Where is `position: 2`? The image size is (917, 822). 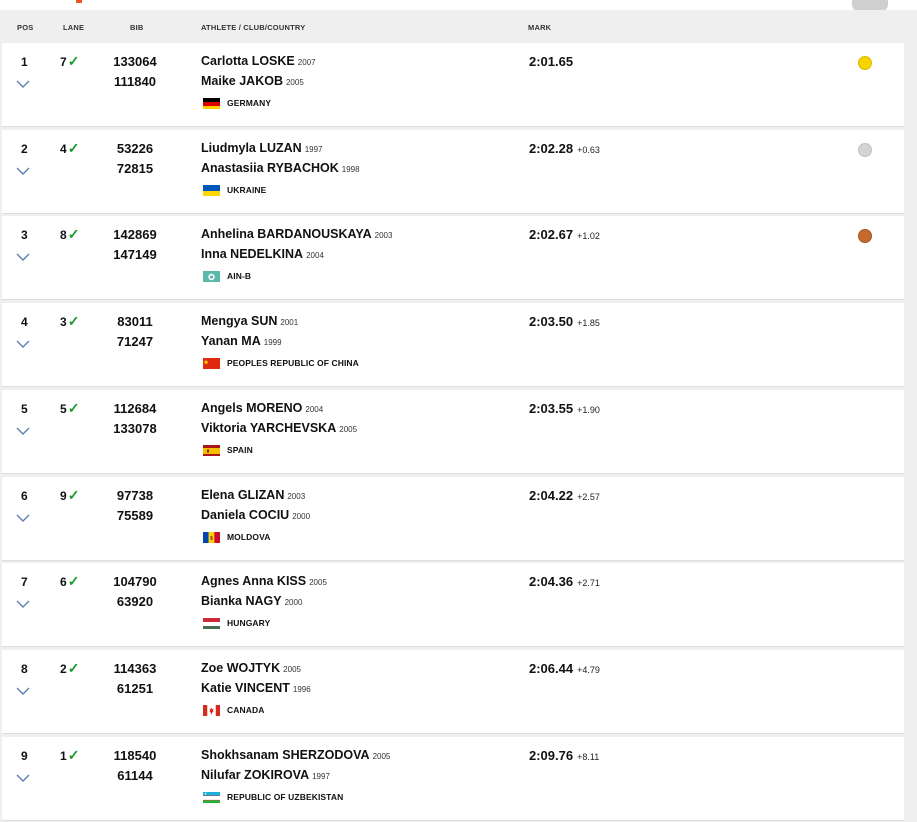
position: 2 is located at coordinates (24, 149).